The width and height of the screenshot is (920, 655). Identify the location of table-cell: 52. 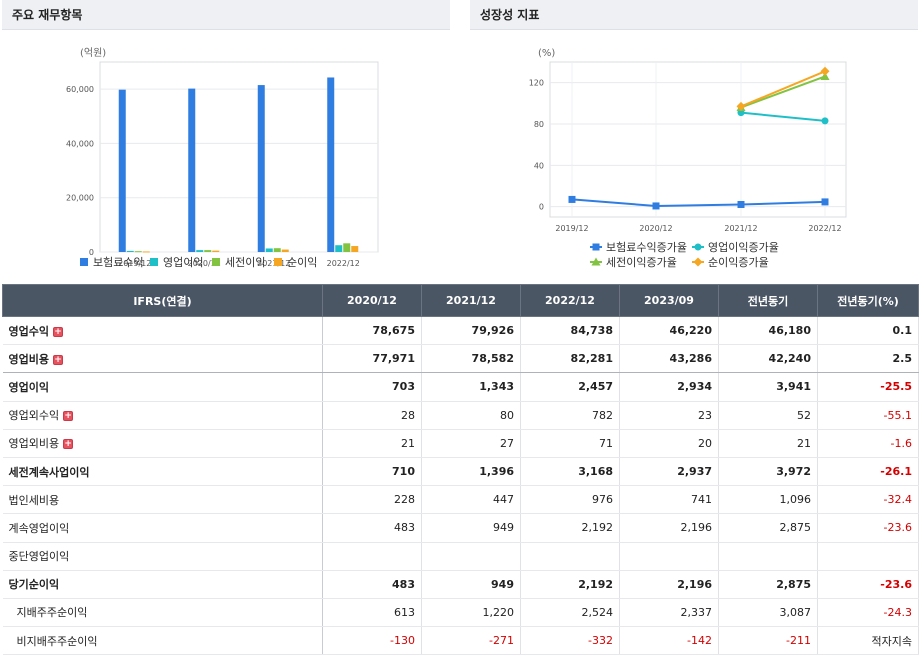
(768, 415).